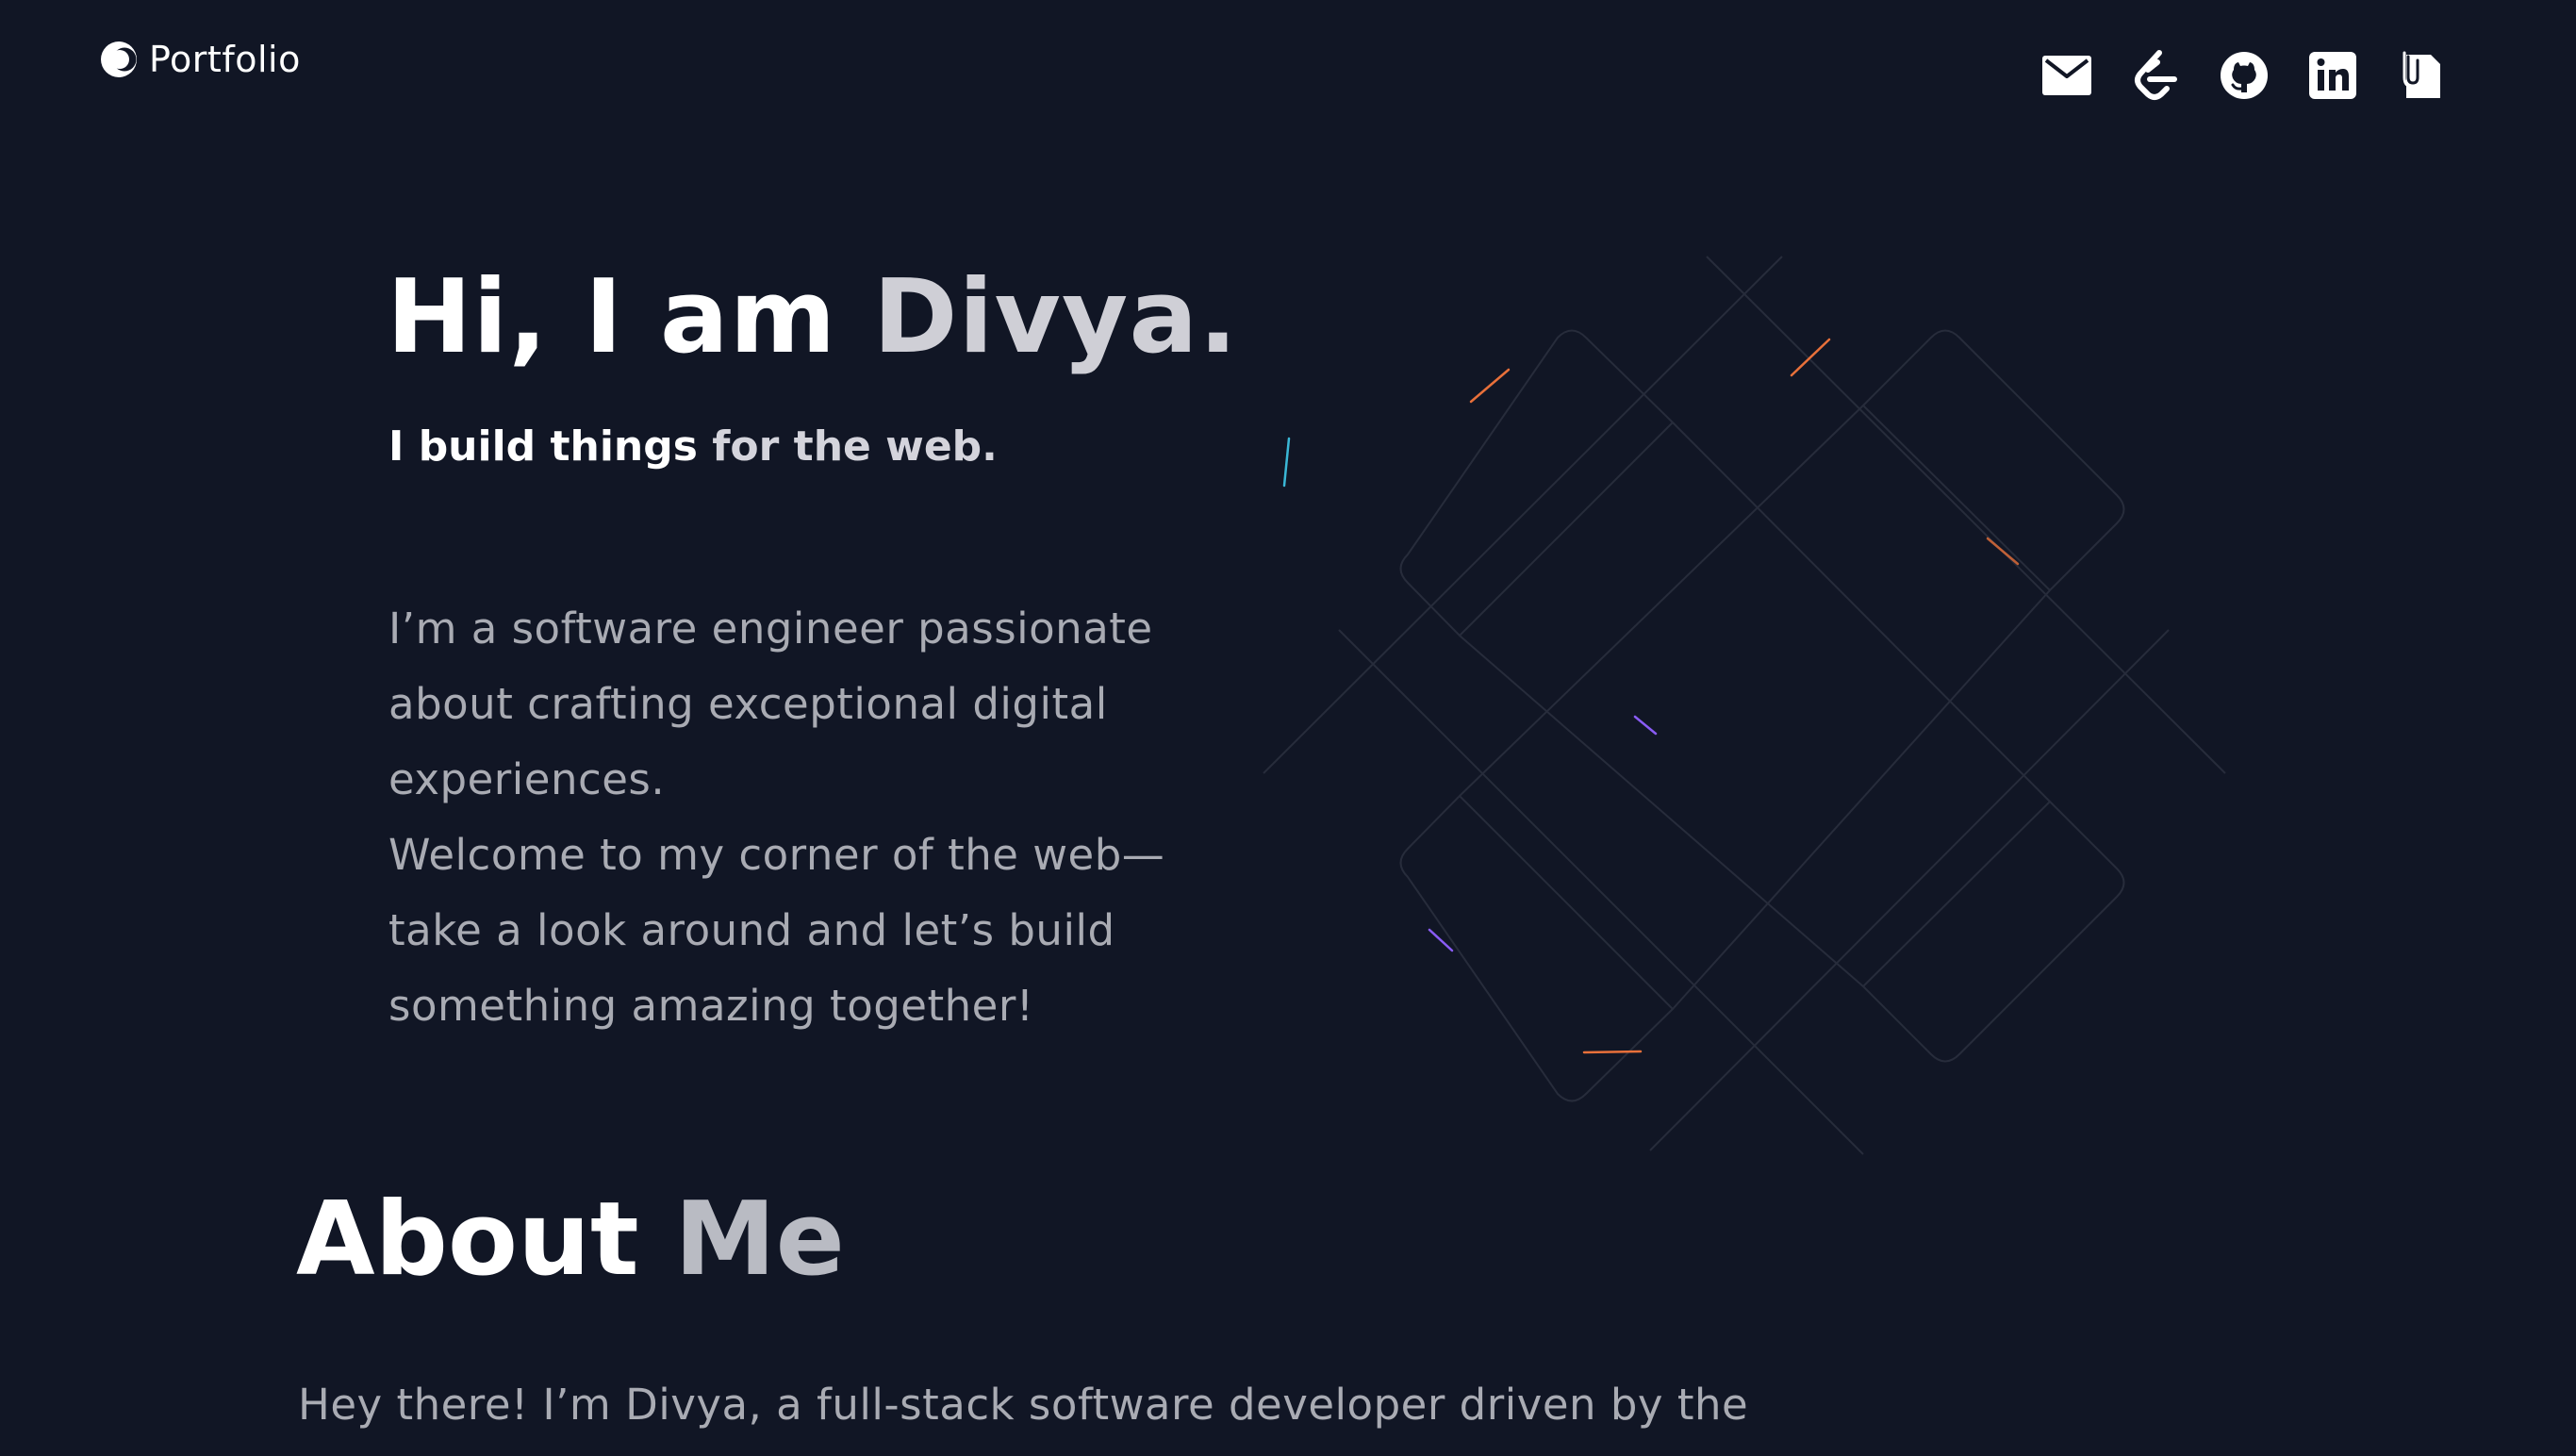 The width and height of the screenshot is (2576, 1456). I want to click on hero-subtitle-tail: for the web., so click(855, 447).